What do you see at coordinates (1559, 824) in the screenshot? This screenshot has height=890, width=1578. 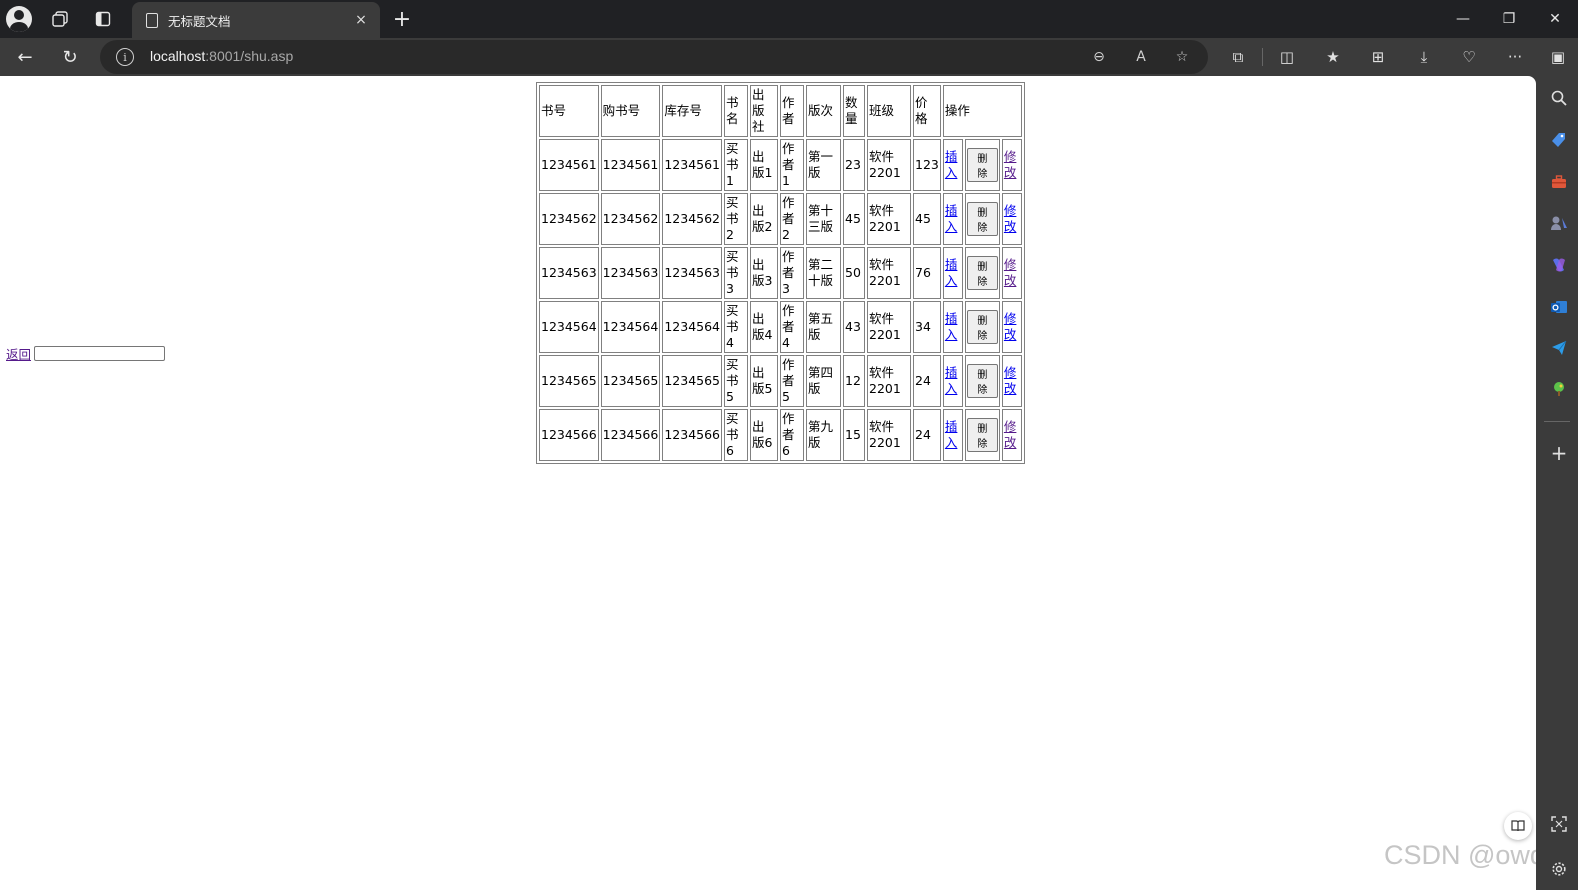 I see `screenshot-icon` at bounding box center [1559, 824].